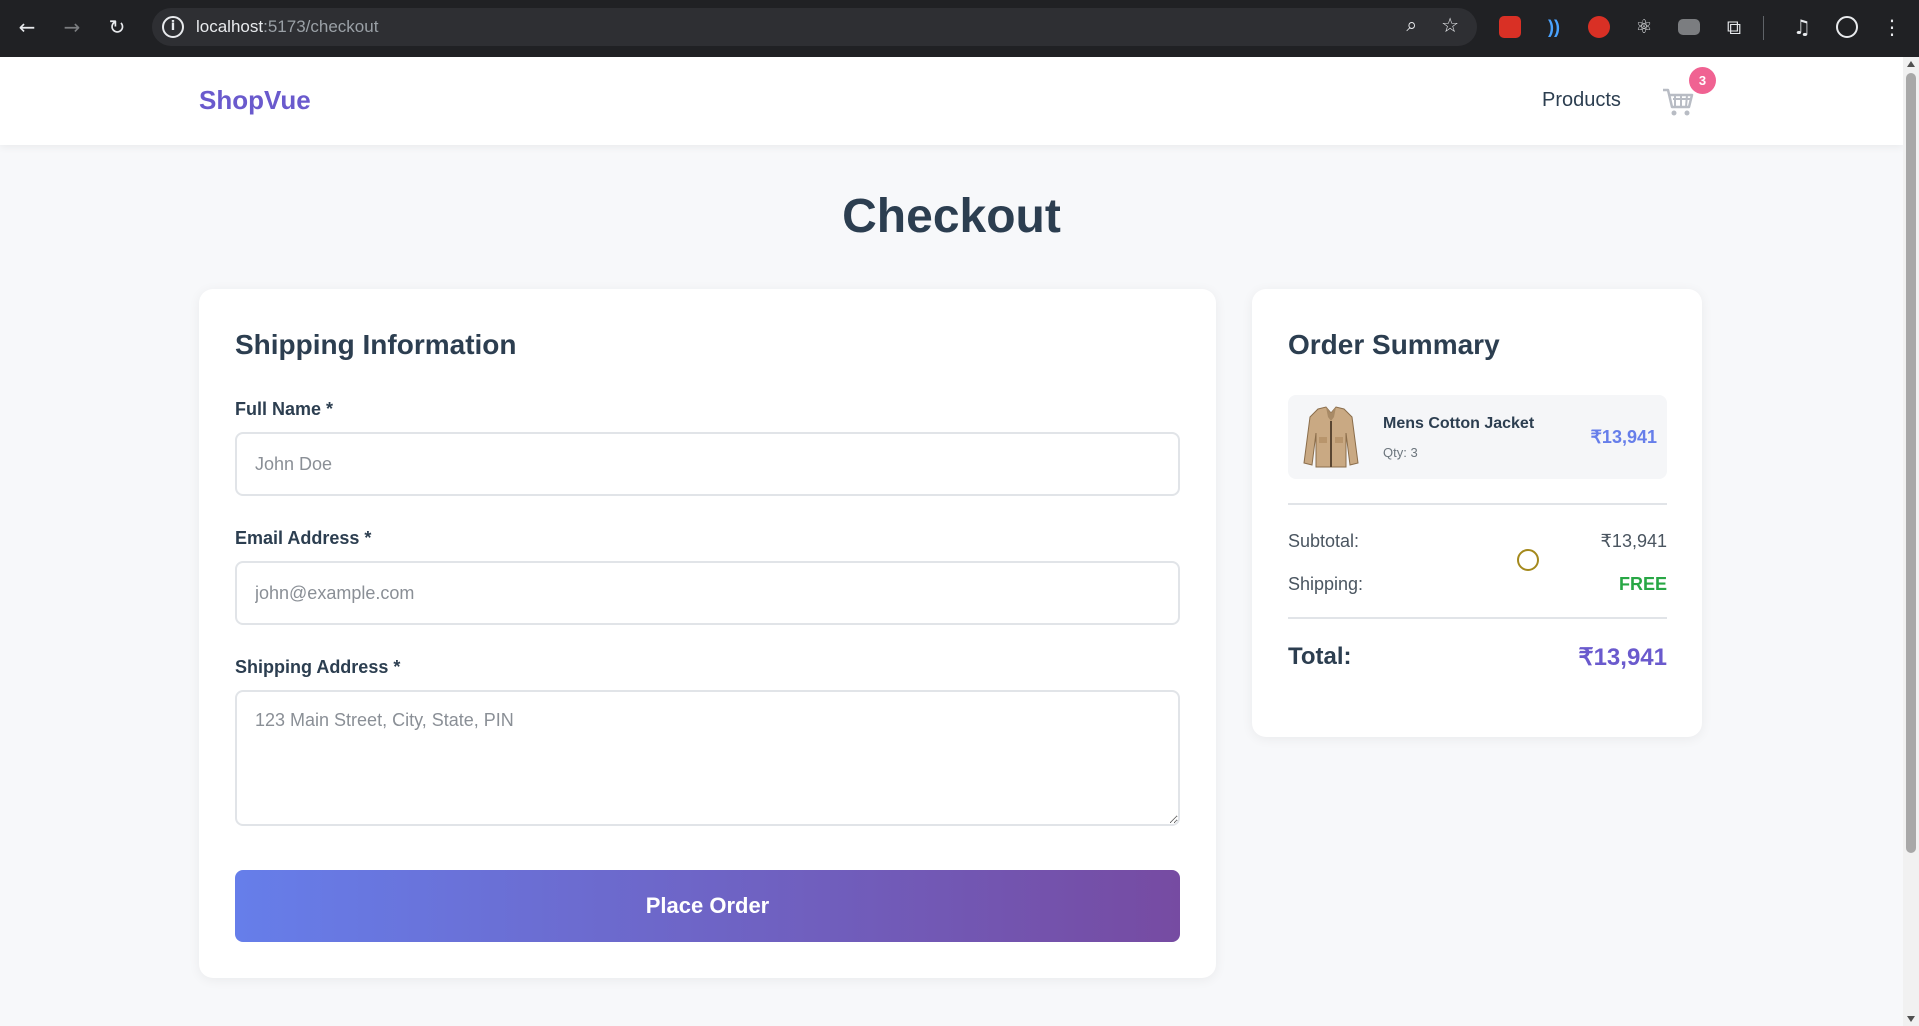  Describe the element at coordinates (707, 593) in the screenshot. I see `email-input` at that location.